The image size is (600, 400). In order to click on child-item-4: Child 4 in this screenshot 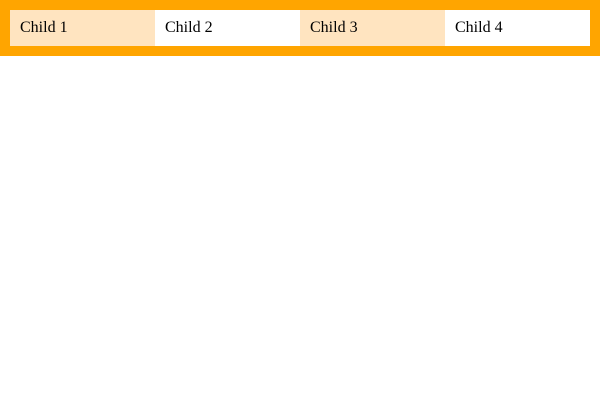, I will do `click(517, 28)`.